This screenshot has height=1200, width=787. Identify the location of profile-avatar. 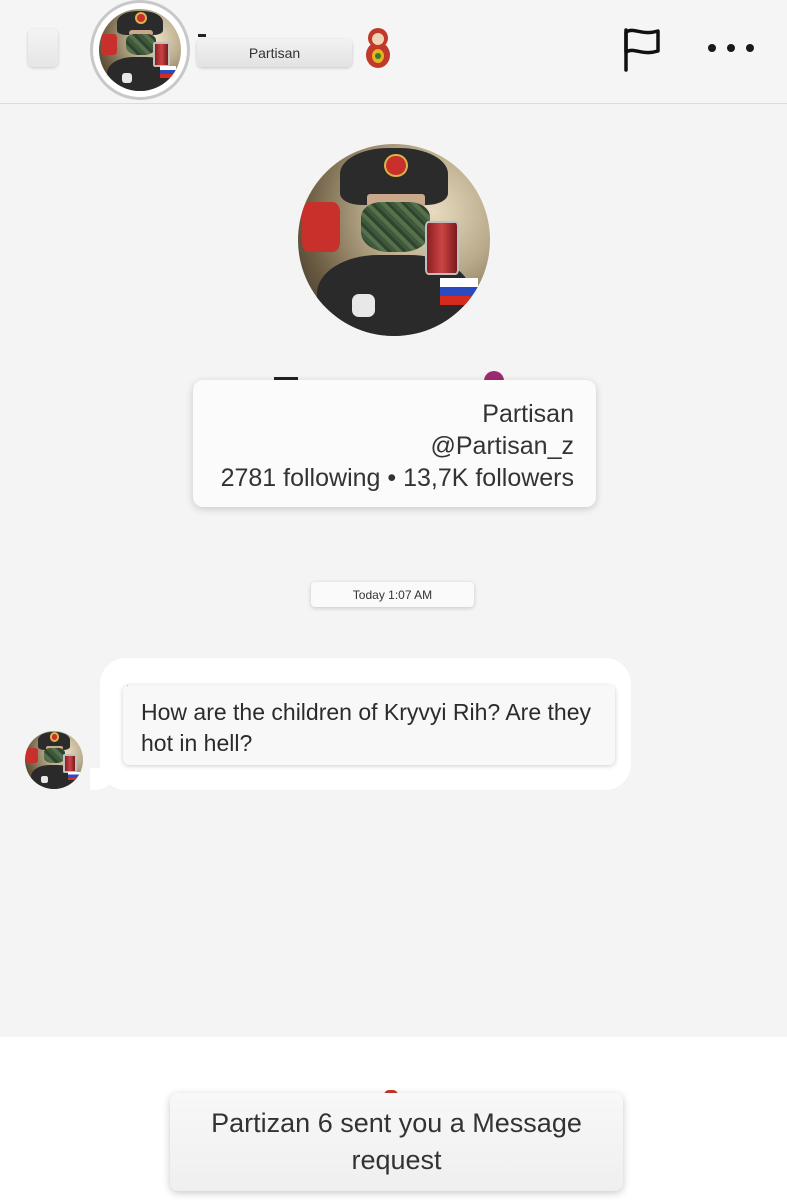
(394, 240).